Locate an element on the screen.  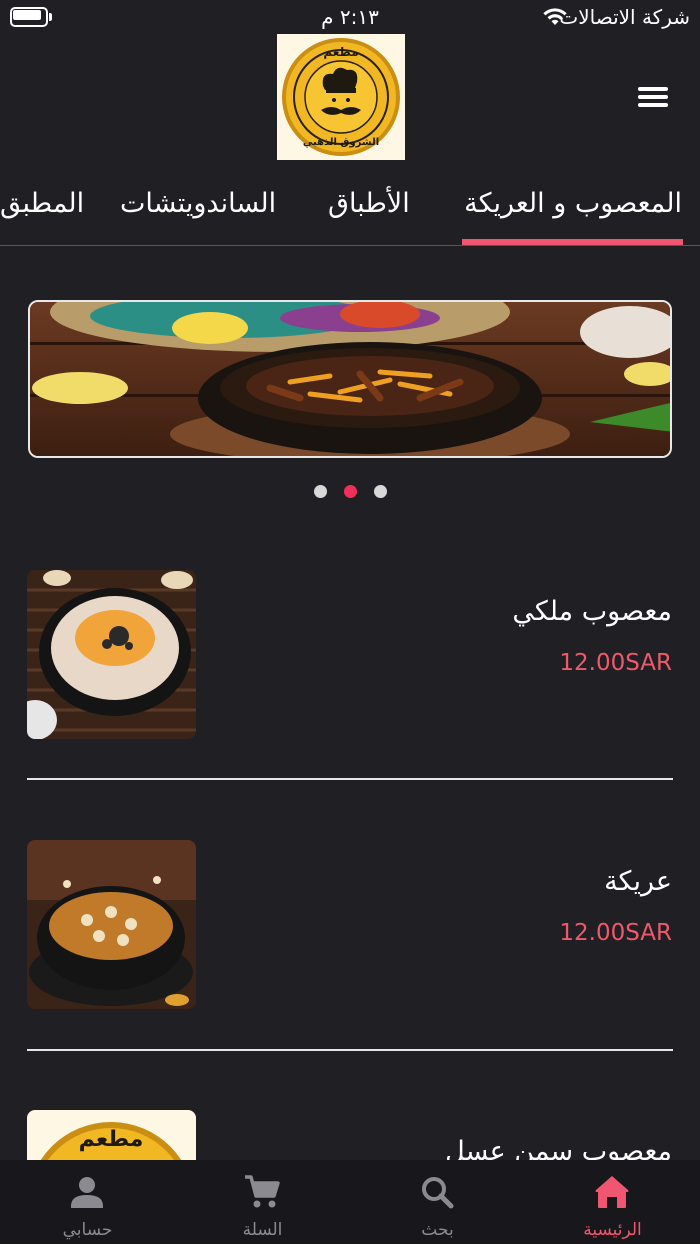
nav-cart: السلة is located at coordinates (262, 1202).